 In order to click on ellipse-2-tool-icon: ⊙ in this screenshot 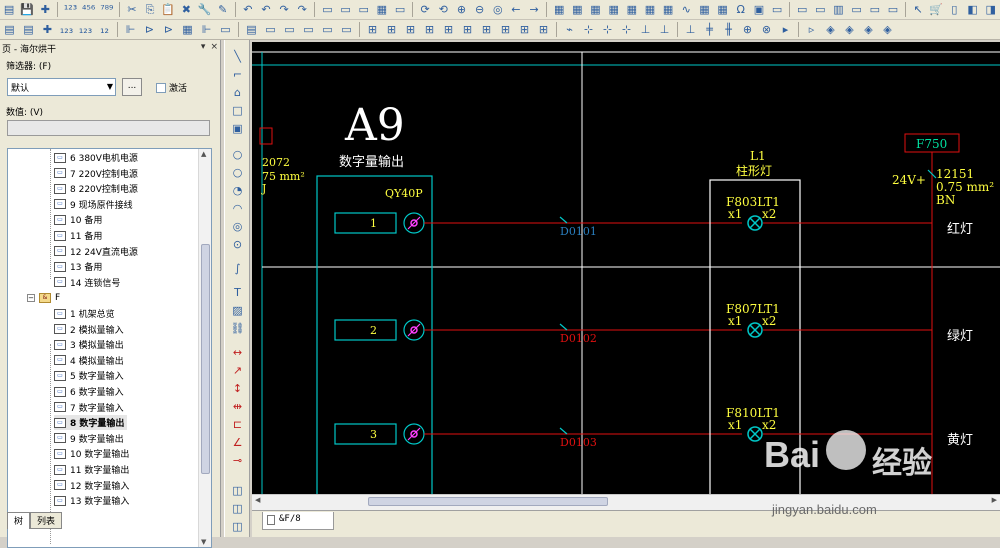, I will do `click(237, 246)`.